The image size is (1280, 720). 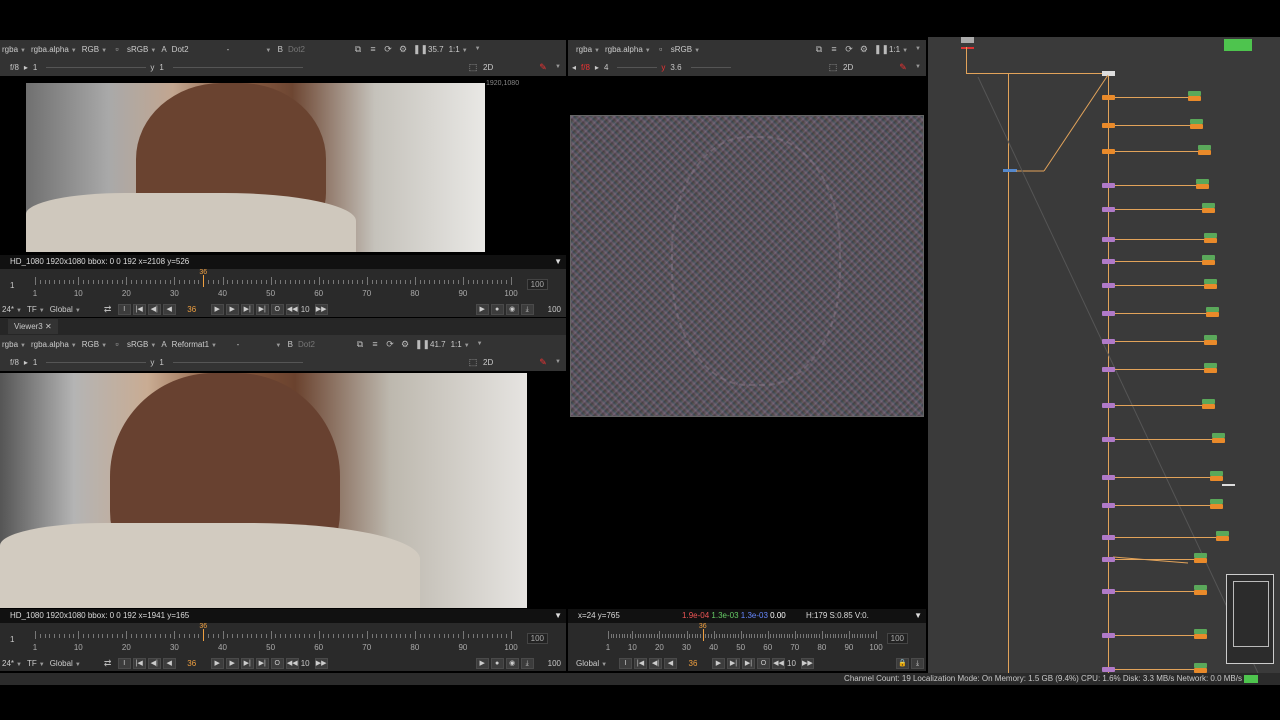 I want to click on timeline-ruler: 1 10 20 30 40 50 60 70 80 90 100 36 100, so click(x=747, y=639).